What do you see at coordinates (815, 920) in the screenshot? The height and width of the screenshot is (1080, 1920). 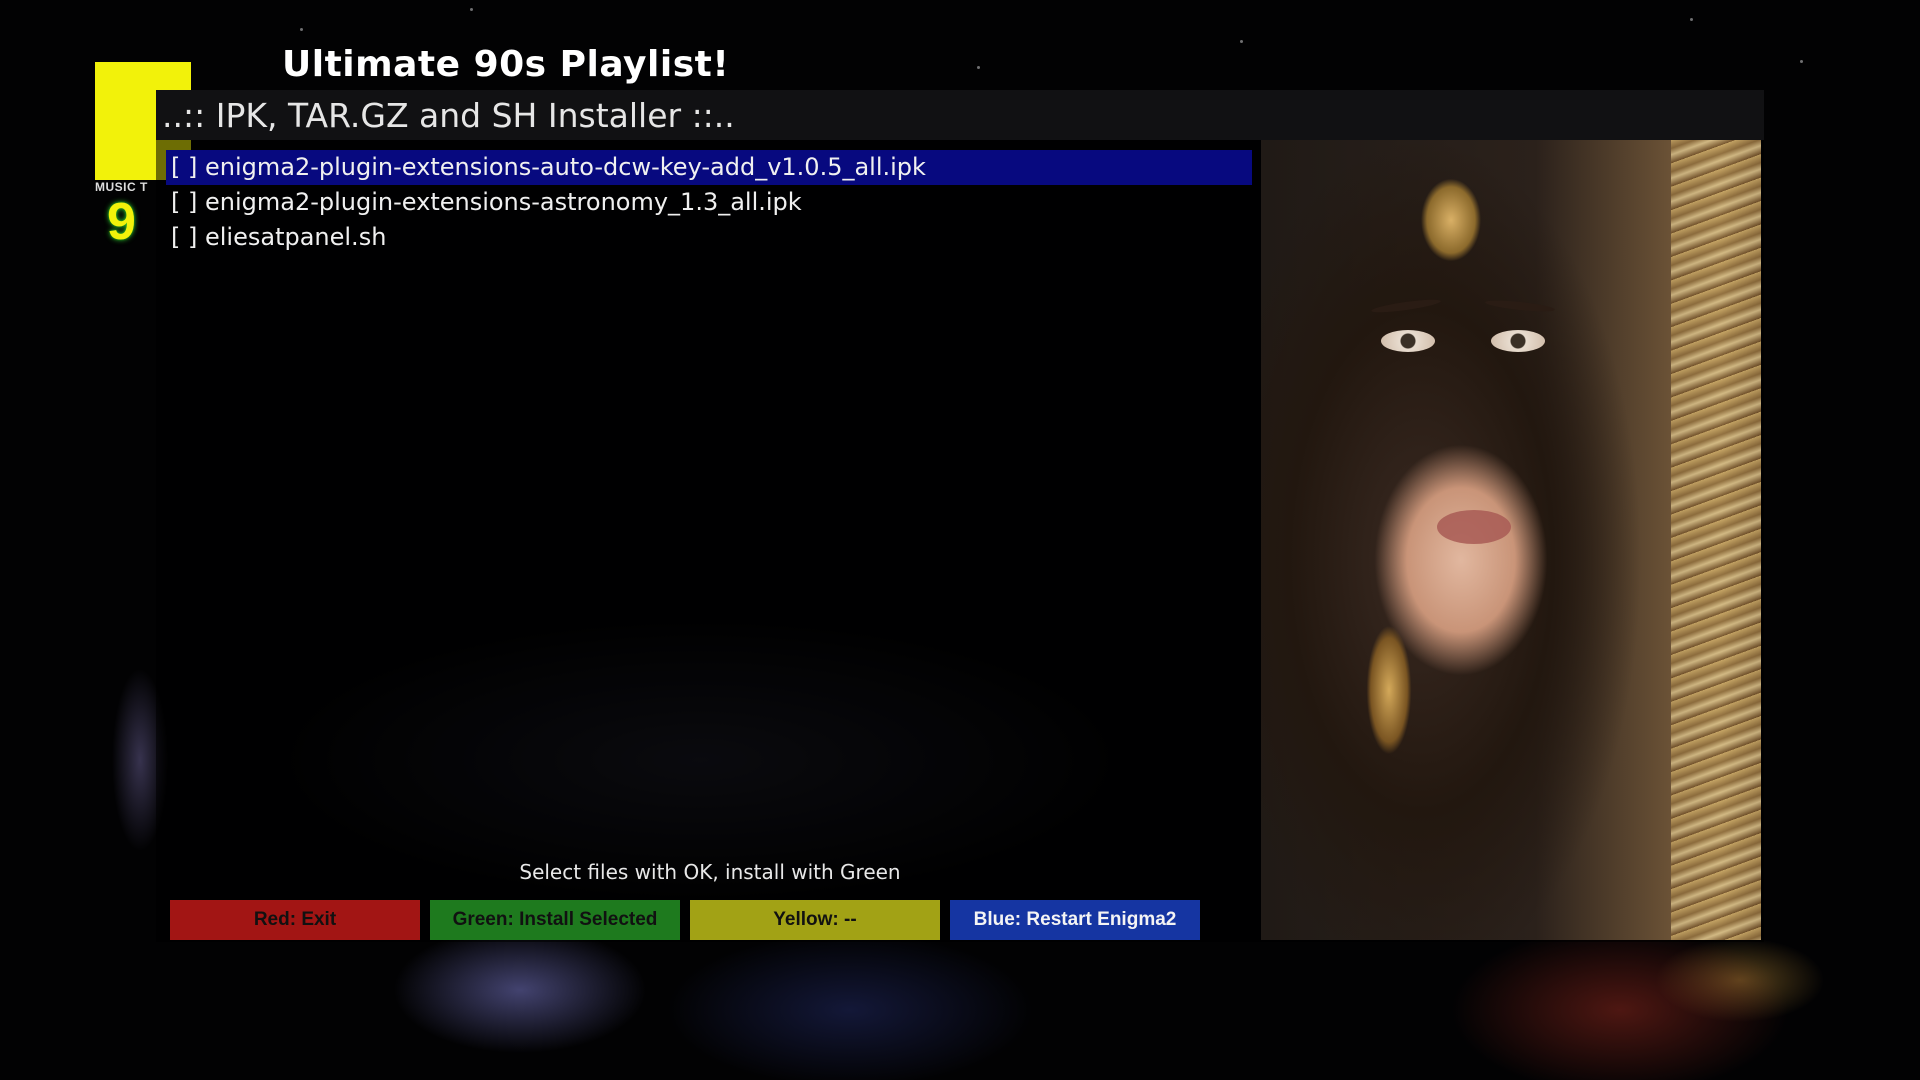 I see `yellow-button: Yellow: --` at bounding box center [815, 920].